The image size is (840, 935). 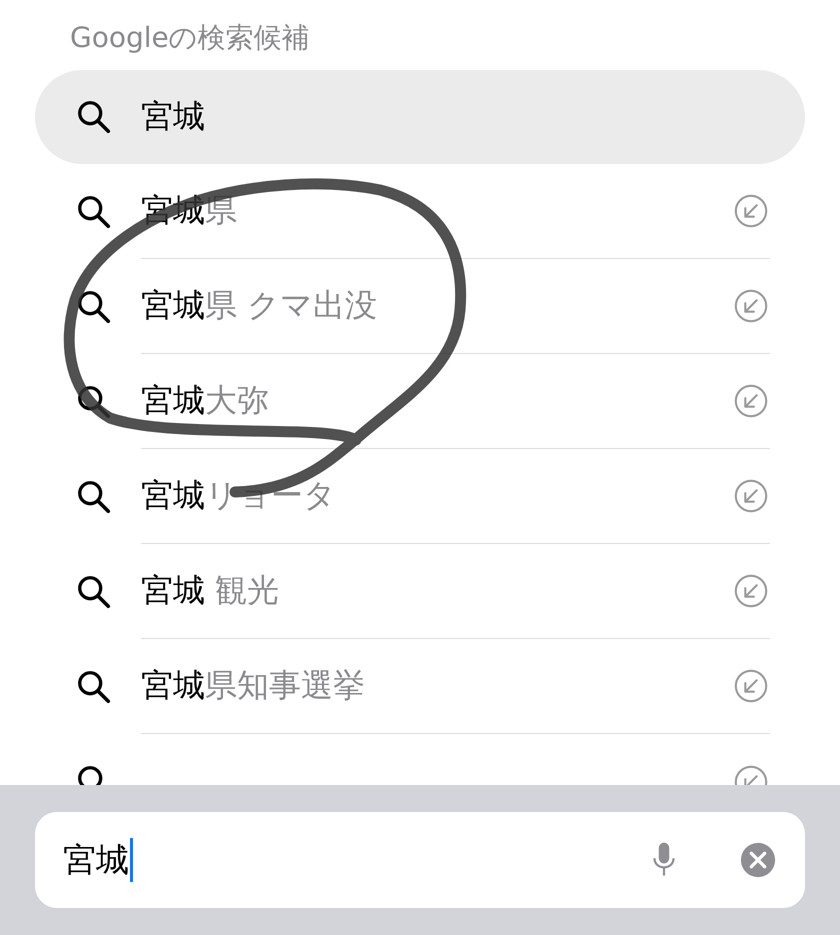 I want to click on suggestion-item: 宮城, so click(x=420, y=117).